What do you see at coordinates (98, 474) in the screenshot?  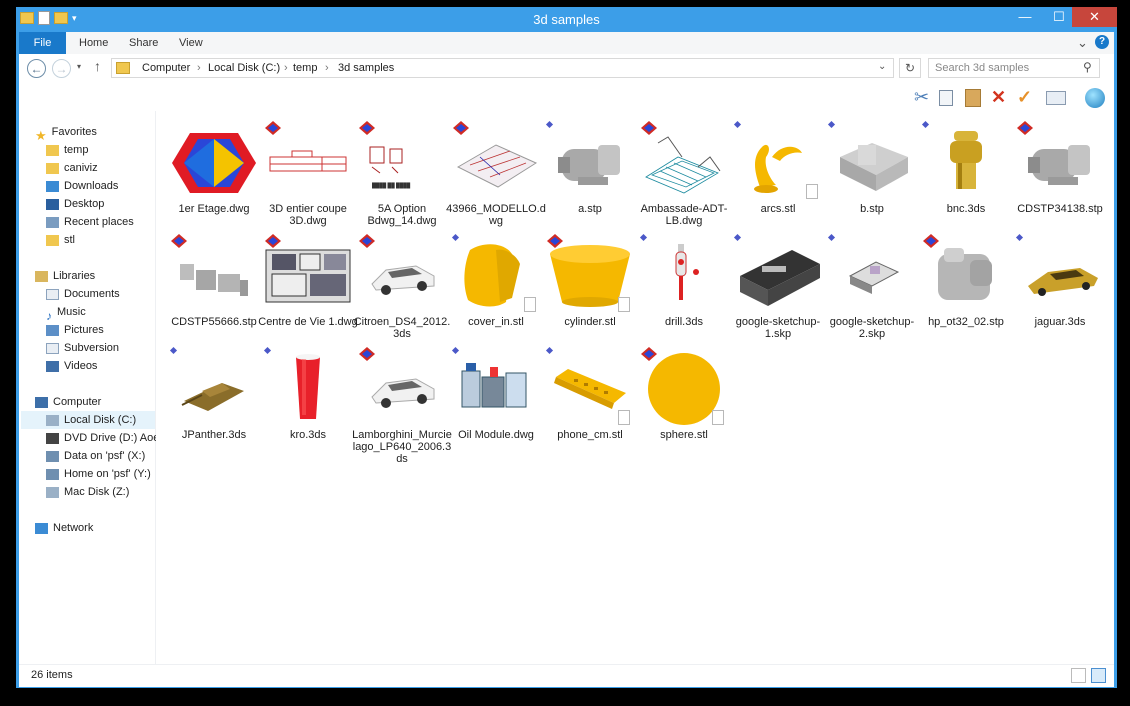 I see `nav-home-psf: Home on 'psf' (Y:)` at bounding box center [98, 474].